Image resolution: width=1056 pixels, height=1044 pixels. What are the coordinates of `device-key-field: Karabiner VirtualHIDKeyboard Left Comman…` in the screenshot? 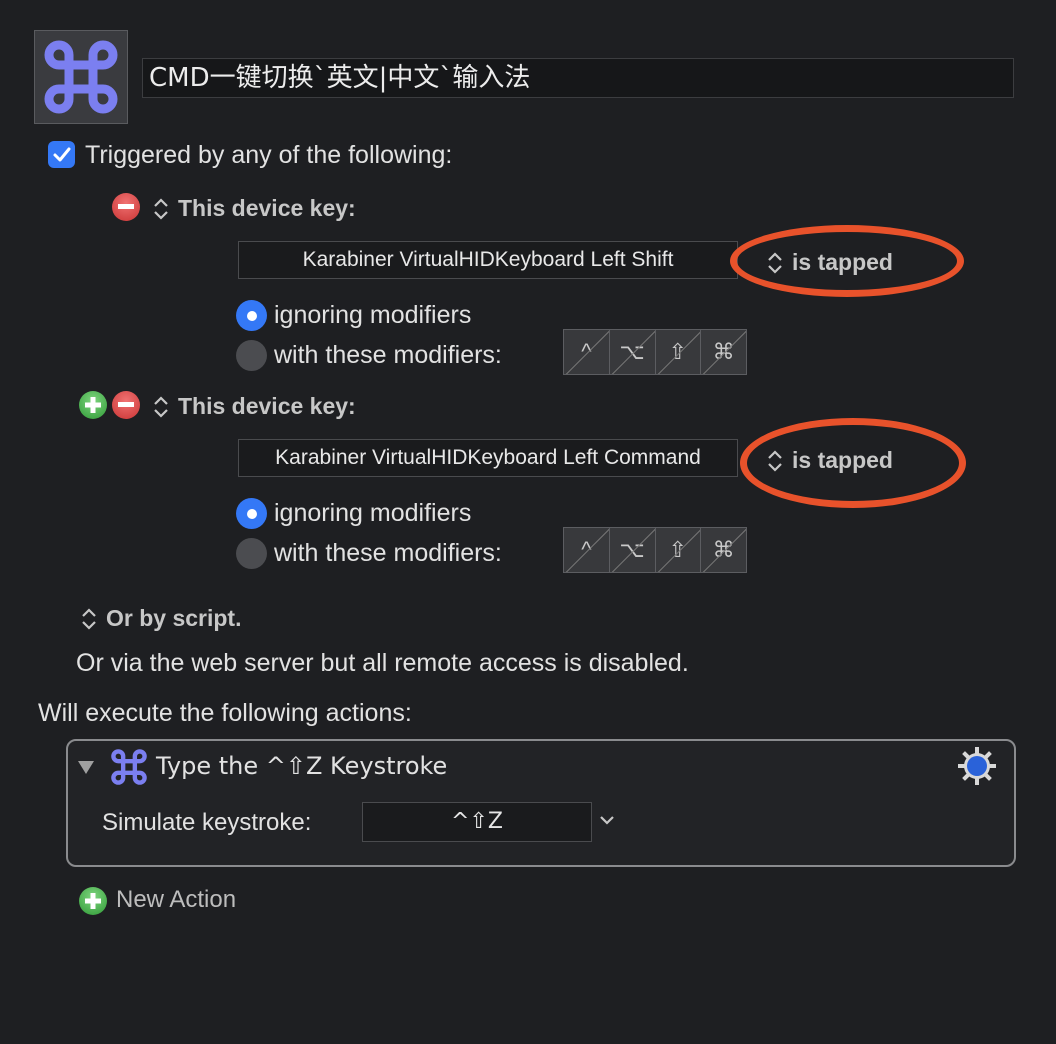 It's located at (488, 458).